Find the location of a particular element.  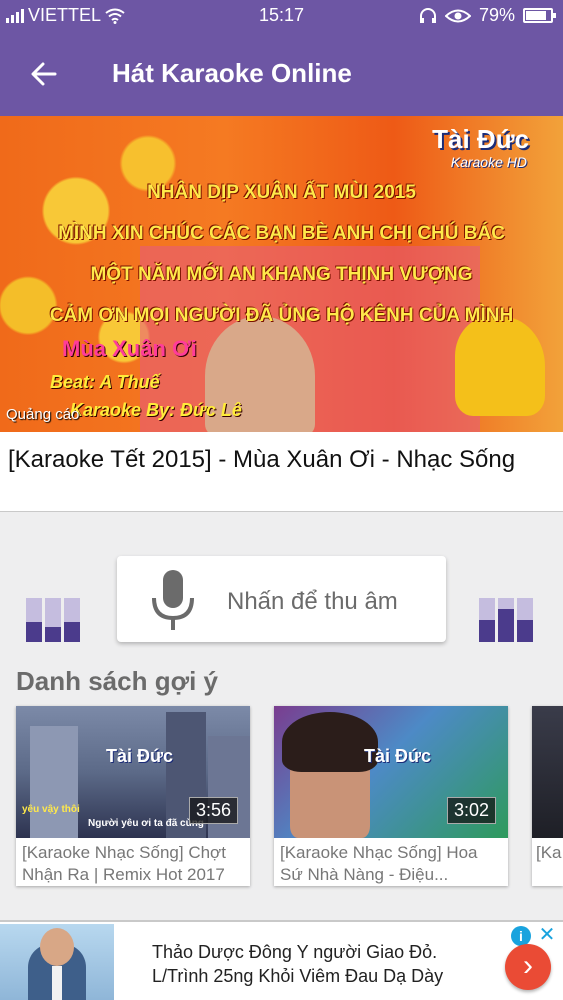

headset-icon is located at coordinates (427, 15).